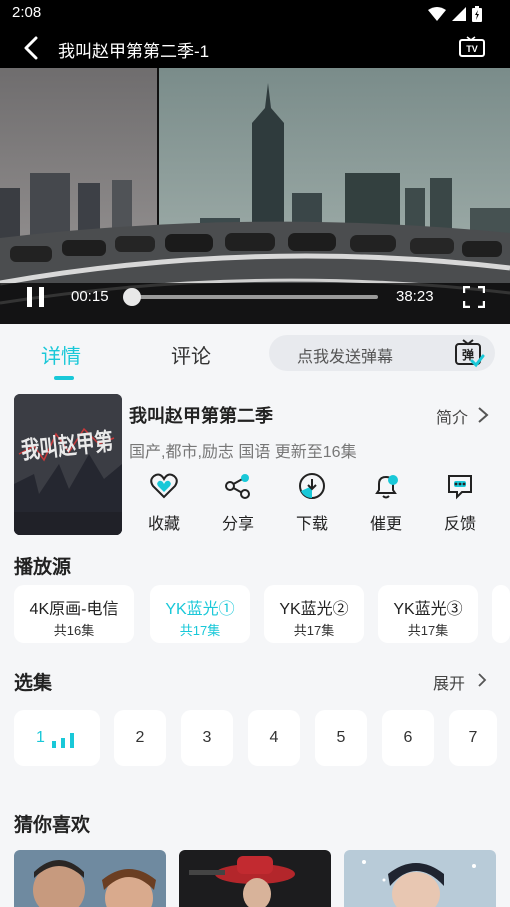 The image size is (510, 907). Describe the element at coordinates (254, 297) in the screenshot. I see `progress-track` at that location.